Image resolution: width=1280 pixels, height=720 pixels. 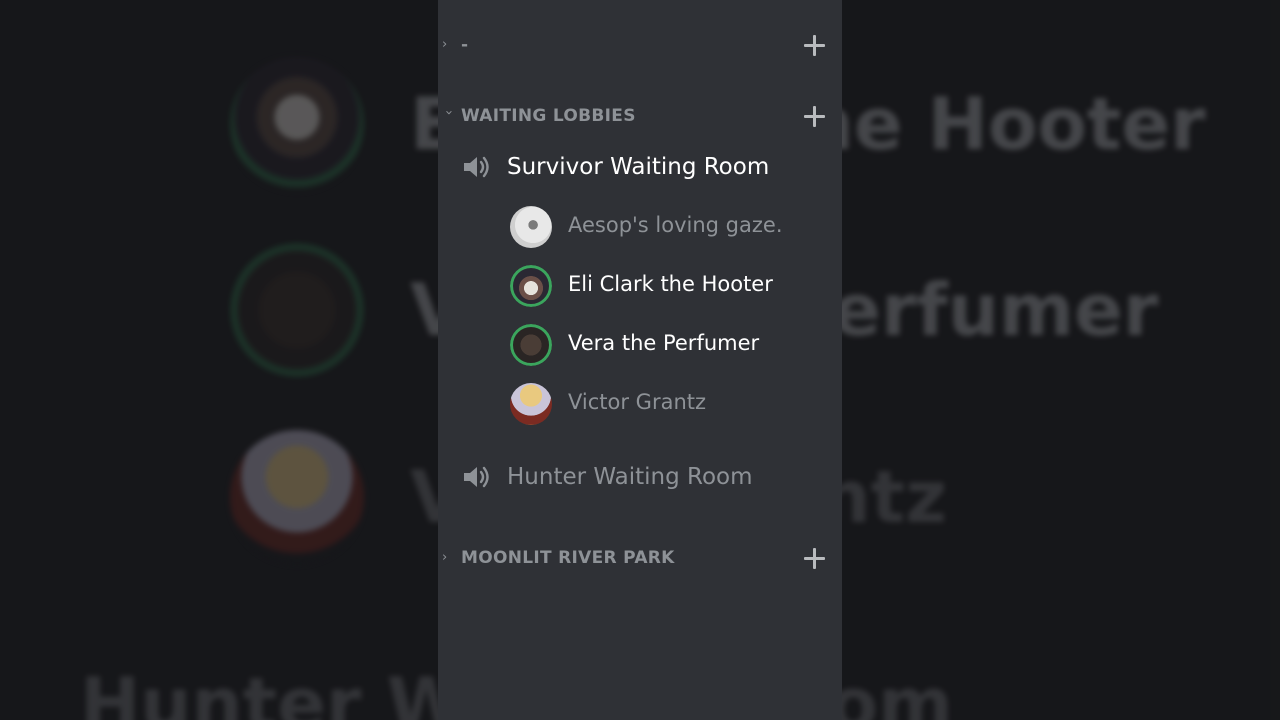 I want to click on channel-label: Hunter Waiting Room, so click(x=630, y=477).